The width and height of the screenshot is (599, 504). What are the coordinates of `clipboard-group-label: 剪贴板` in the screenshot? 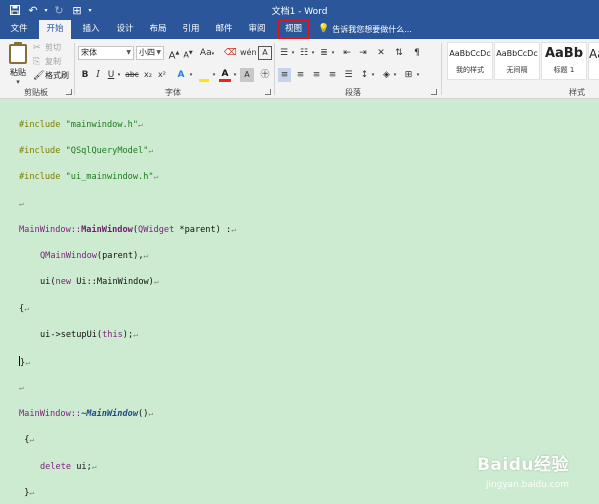 It's located at (36, 92).